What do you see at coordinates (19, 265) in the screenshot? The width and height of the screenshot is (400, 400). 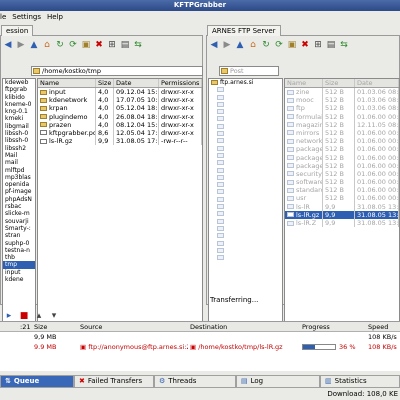 I see `tree-item: tmp` at bounding box center [19, 265].